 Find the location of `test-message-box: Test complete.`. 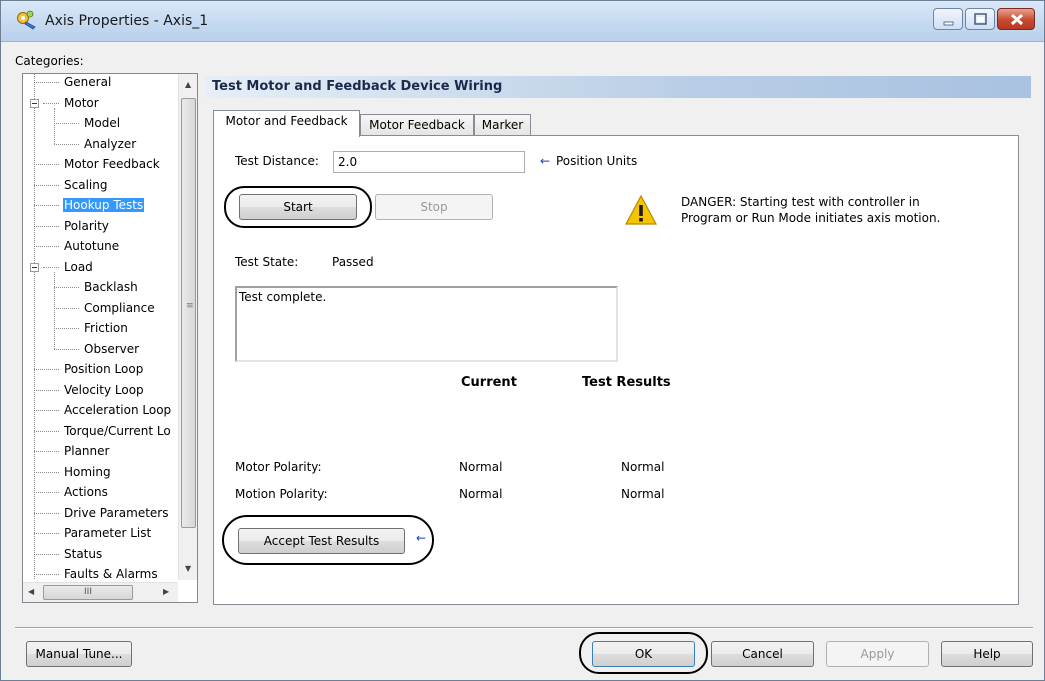

test-message-box: Test complete. is located at coordinates (426, 324).